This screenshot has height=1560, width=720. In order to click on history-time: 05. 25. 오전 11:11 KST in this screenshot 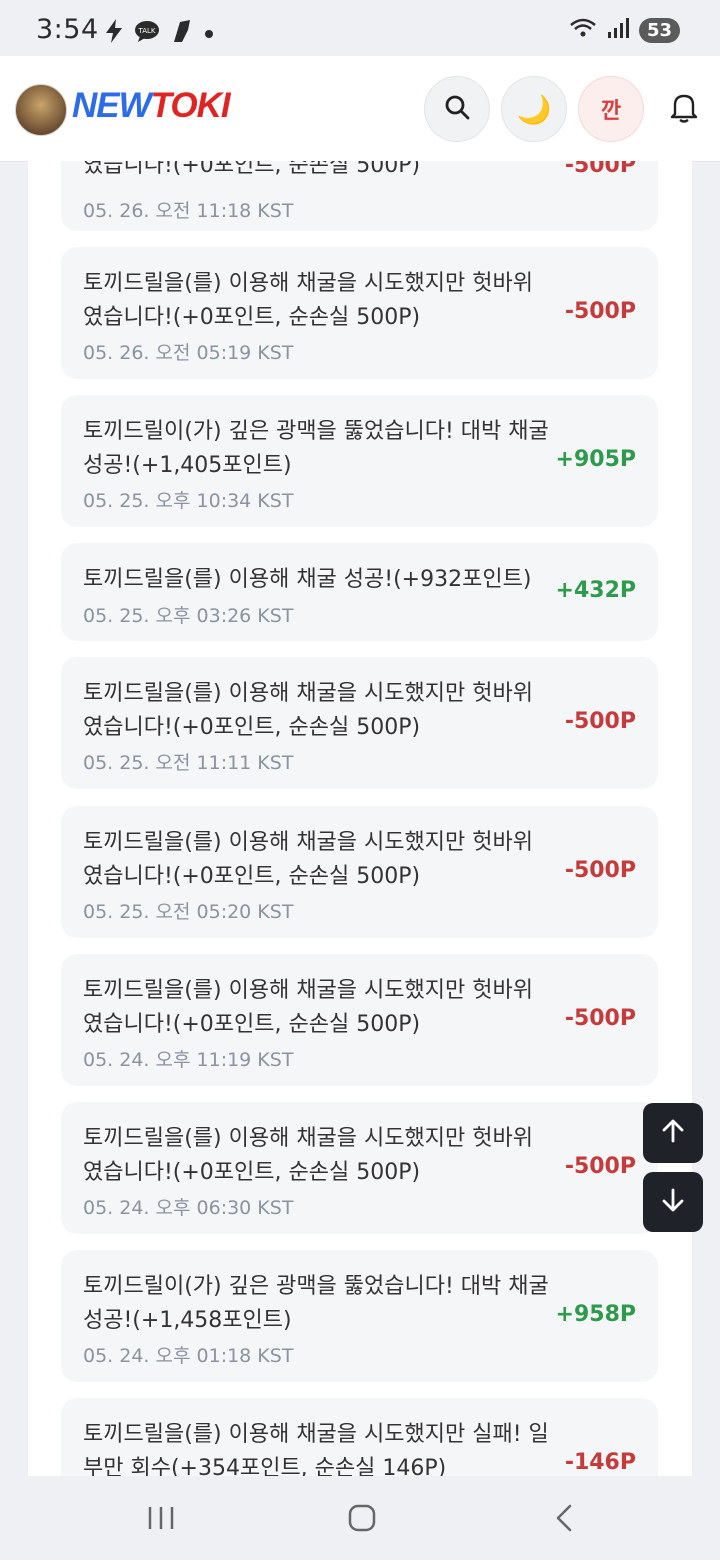, I will do `click(188, 763)`.